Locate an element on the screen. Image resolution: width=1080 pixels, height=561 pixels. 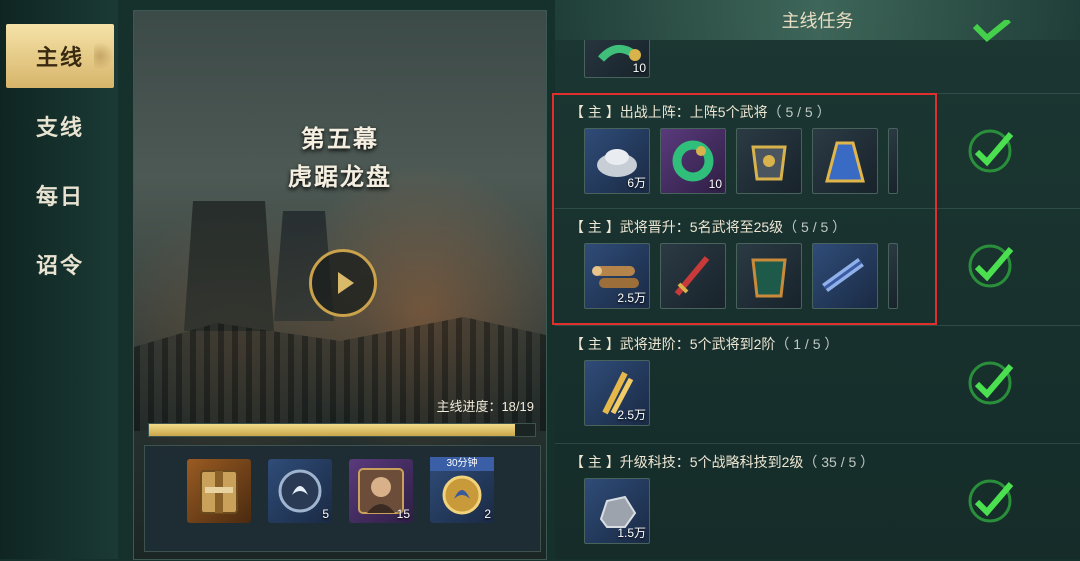
tab-main-quest: 主线 is located at coordinates (60, 56).